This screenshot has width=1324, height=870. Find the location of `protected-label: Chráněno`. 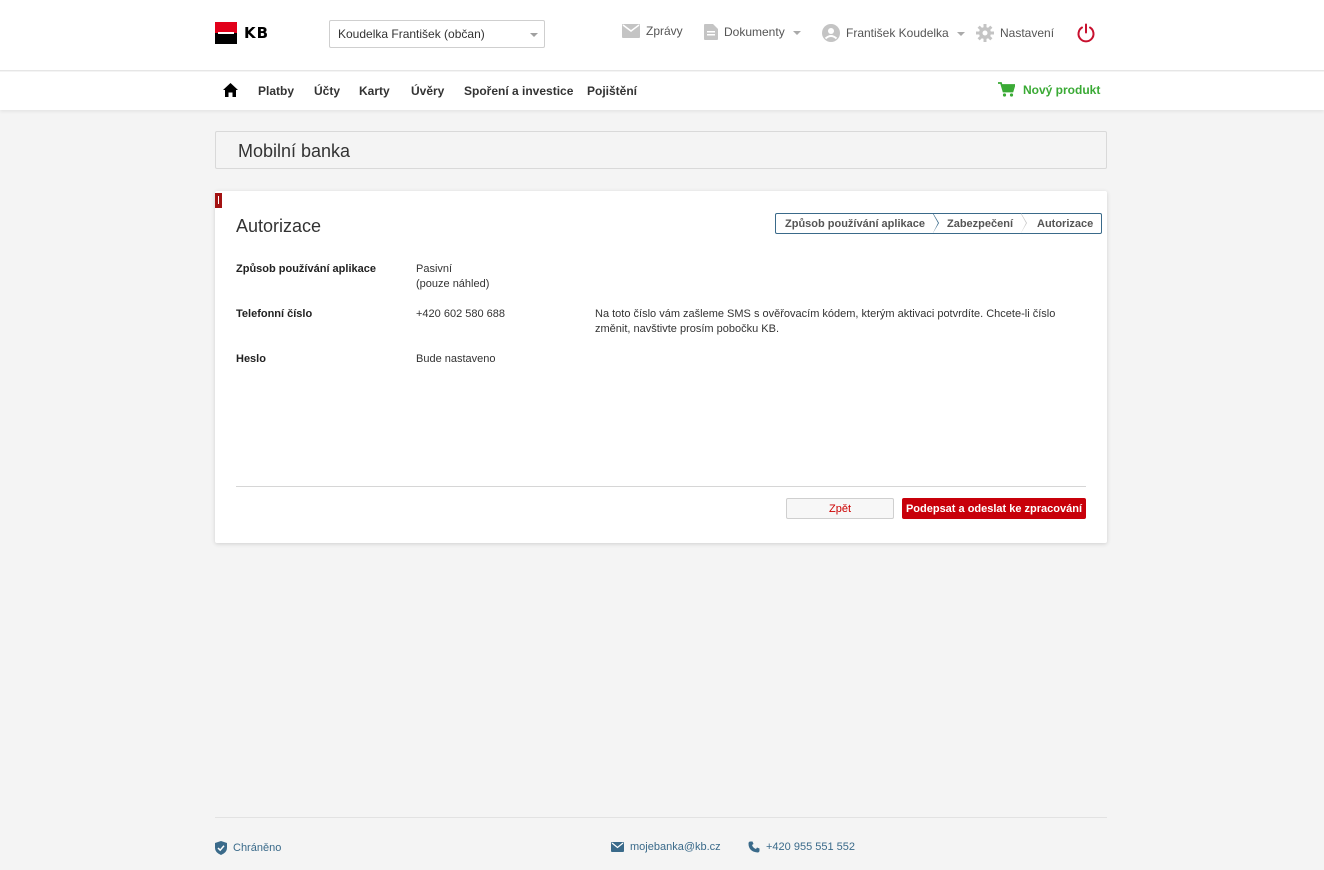

protected-label: Chráněno is located at coordinates (257, 848).